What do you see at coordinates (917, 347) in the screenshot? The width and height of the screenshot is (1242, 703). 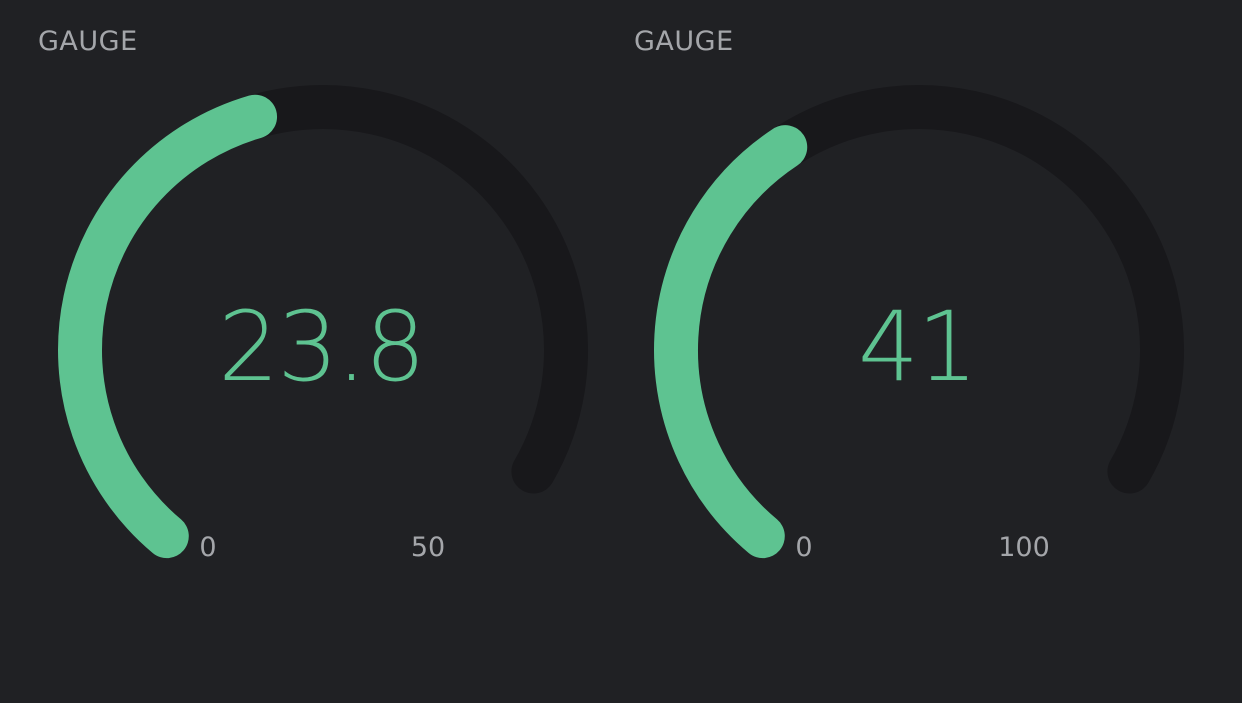 I see `gauge-value: 41` at bounding box center [917, 347].